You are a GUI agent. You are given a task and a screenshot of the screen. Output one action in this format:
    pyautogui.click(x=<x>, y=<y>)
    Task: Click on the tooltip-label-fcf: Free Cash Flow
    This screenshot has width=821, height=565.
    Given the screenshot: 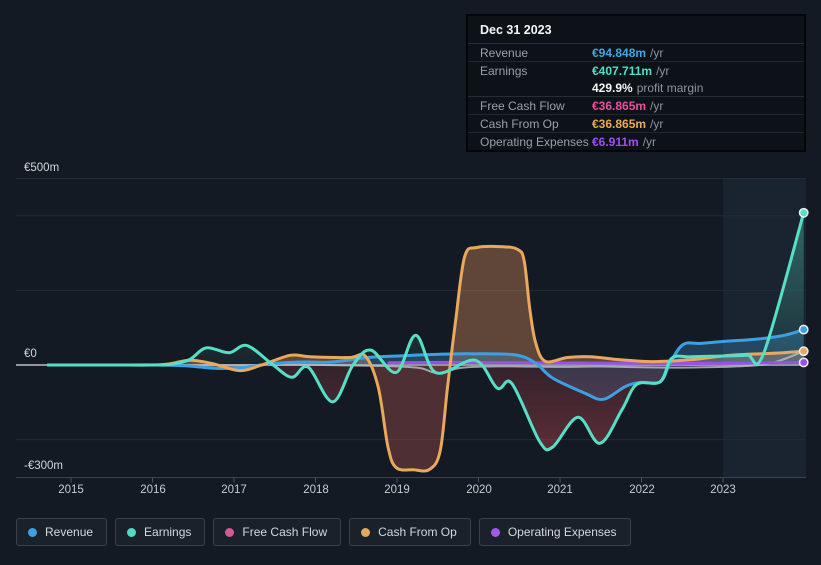 What is the action you would take?
    pyautogui.click(x=522, y=105)
    